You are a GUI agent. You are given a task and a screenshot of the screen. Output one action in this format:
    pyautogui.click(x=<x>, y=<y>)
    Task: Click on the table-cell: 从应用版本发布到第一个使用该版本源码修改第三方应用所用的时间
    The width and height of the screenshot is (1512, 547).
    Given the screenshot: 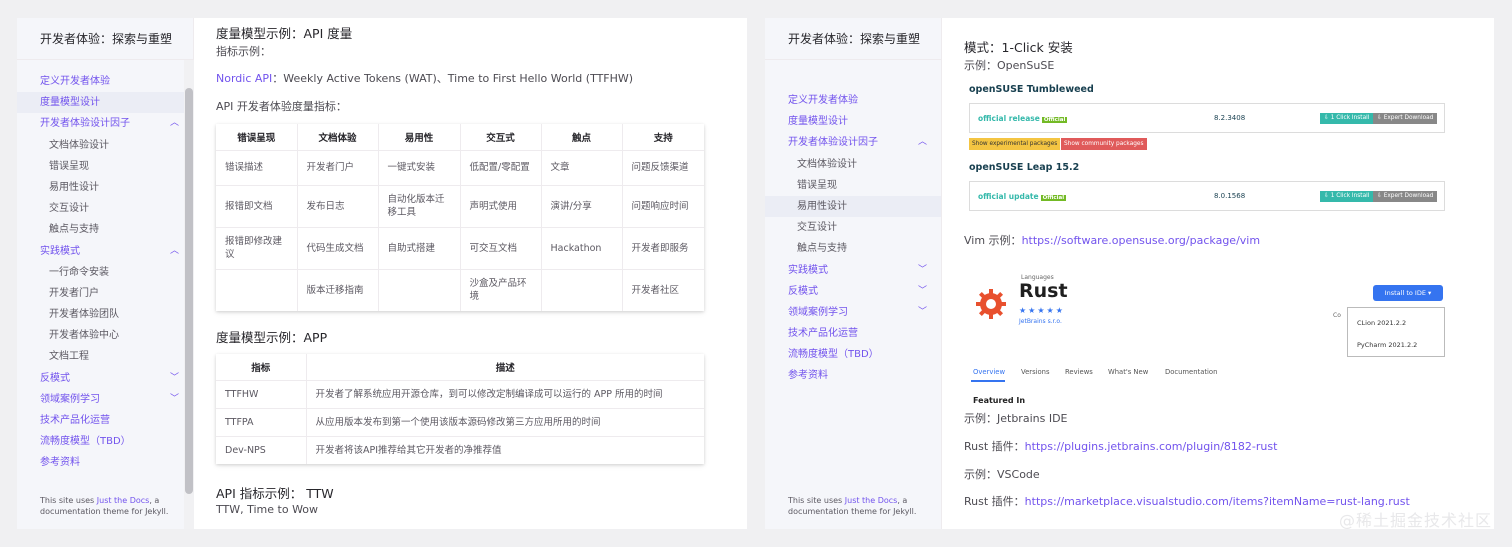 What is the action you would take?
    pyautogui.click(x=505, y=422)
    